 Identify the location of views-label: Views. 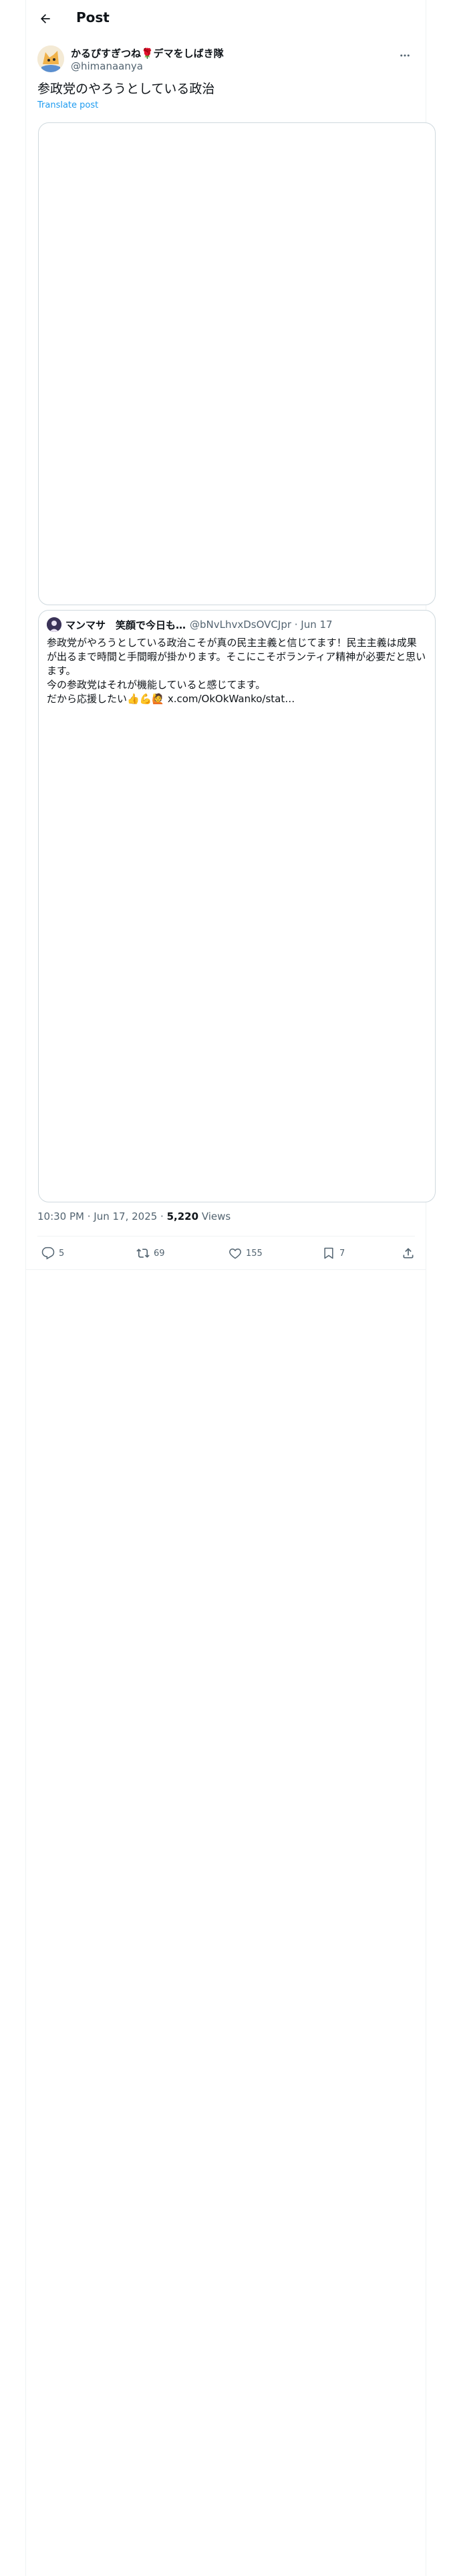
(214, 1216).